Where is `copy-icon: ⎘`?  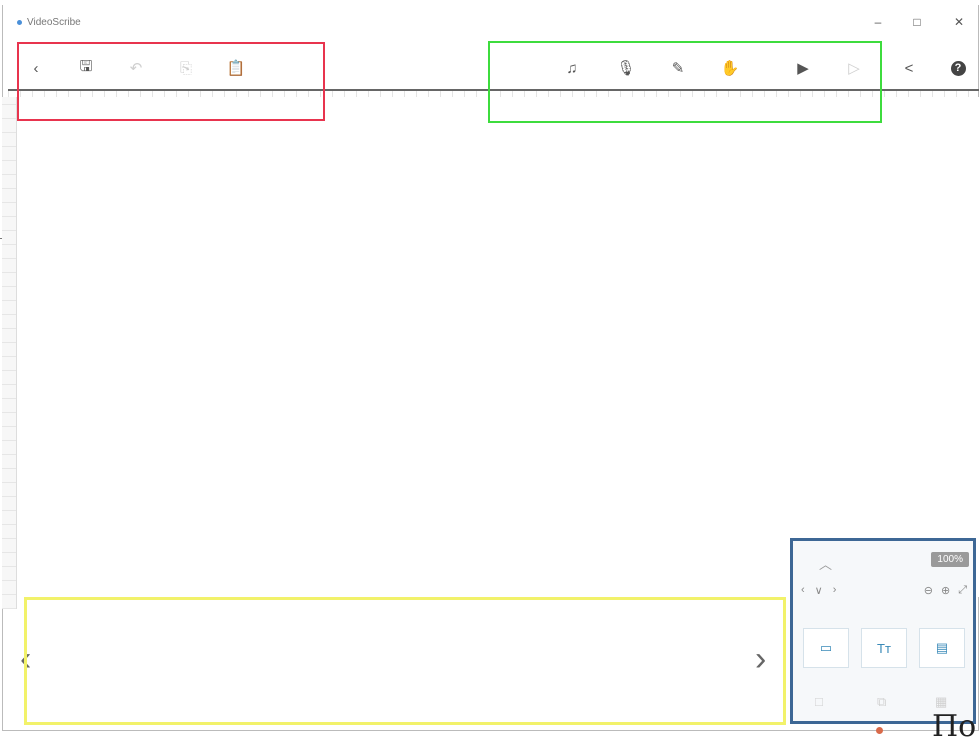
copy-icon: ⎘ is located at coordinates (186, 68).